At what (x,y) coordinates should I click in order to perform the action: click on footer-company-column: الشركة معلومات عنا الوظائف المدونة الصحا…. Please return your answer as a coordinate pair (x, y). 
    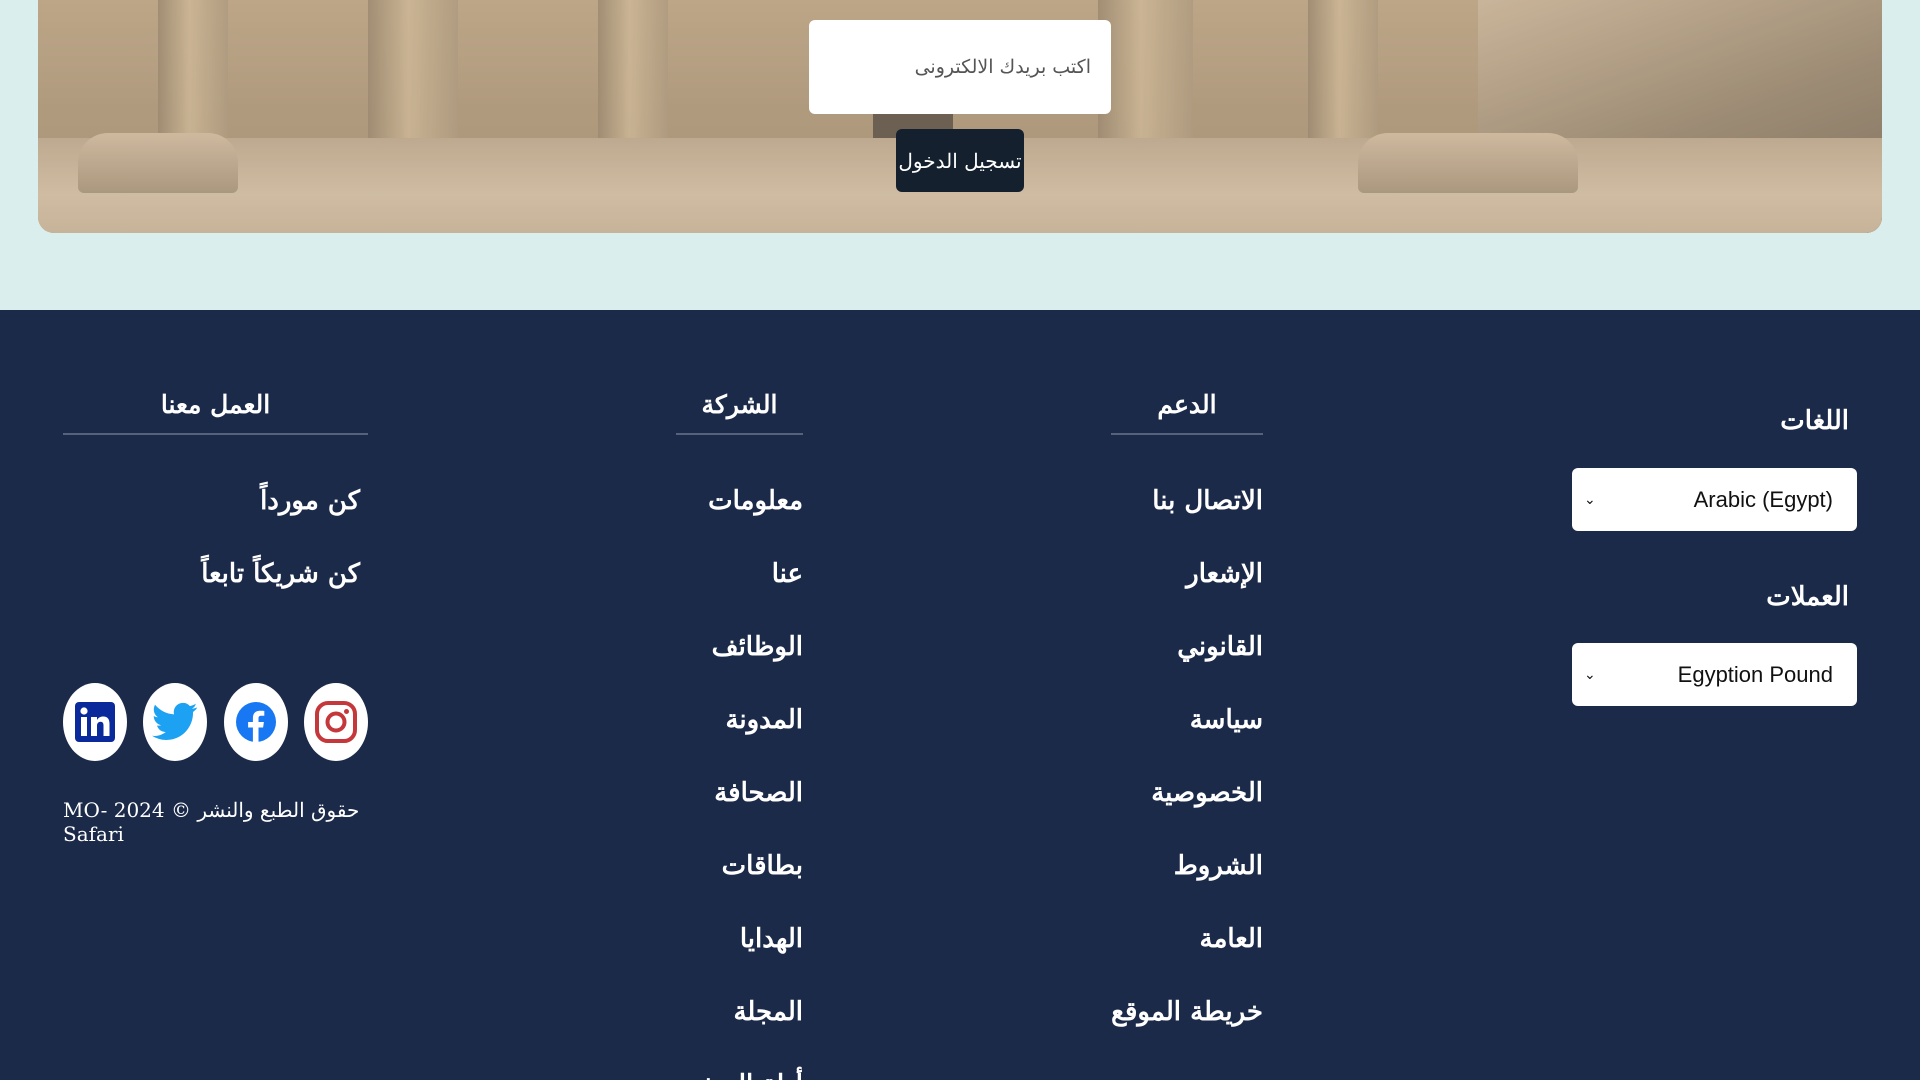
    Looking at the image, I should click on (739, 735).